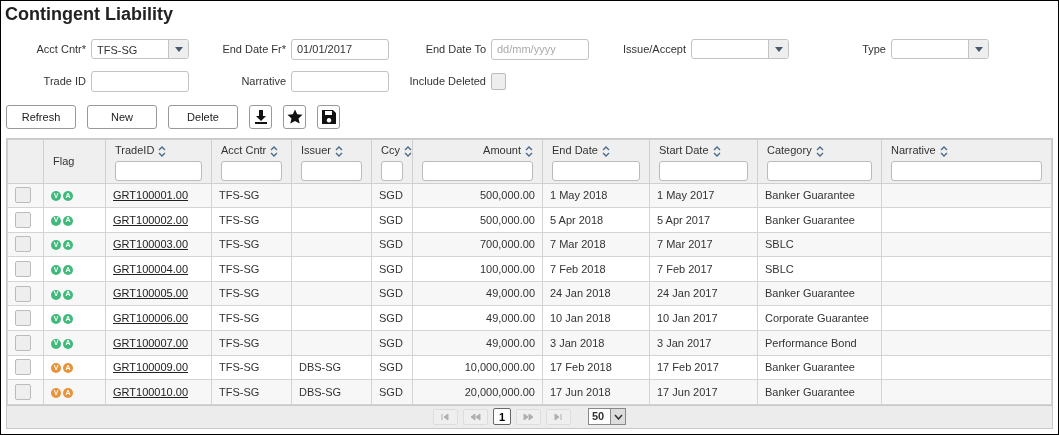  Describe the element at coordinates (575, 150) in the screenshot. I see `column-header: End Date` at that location.